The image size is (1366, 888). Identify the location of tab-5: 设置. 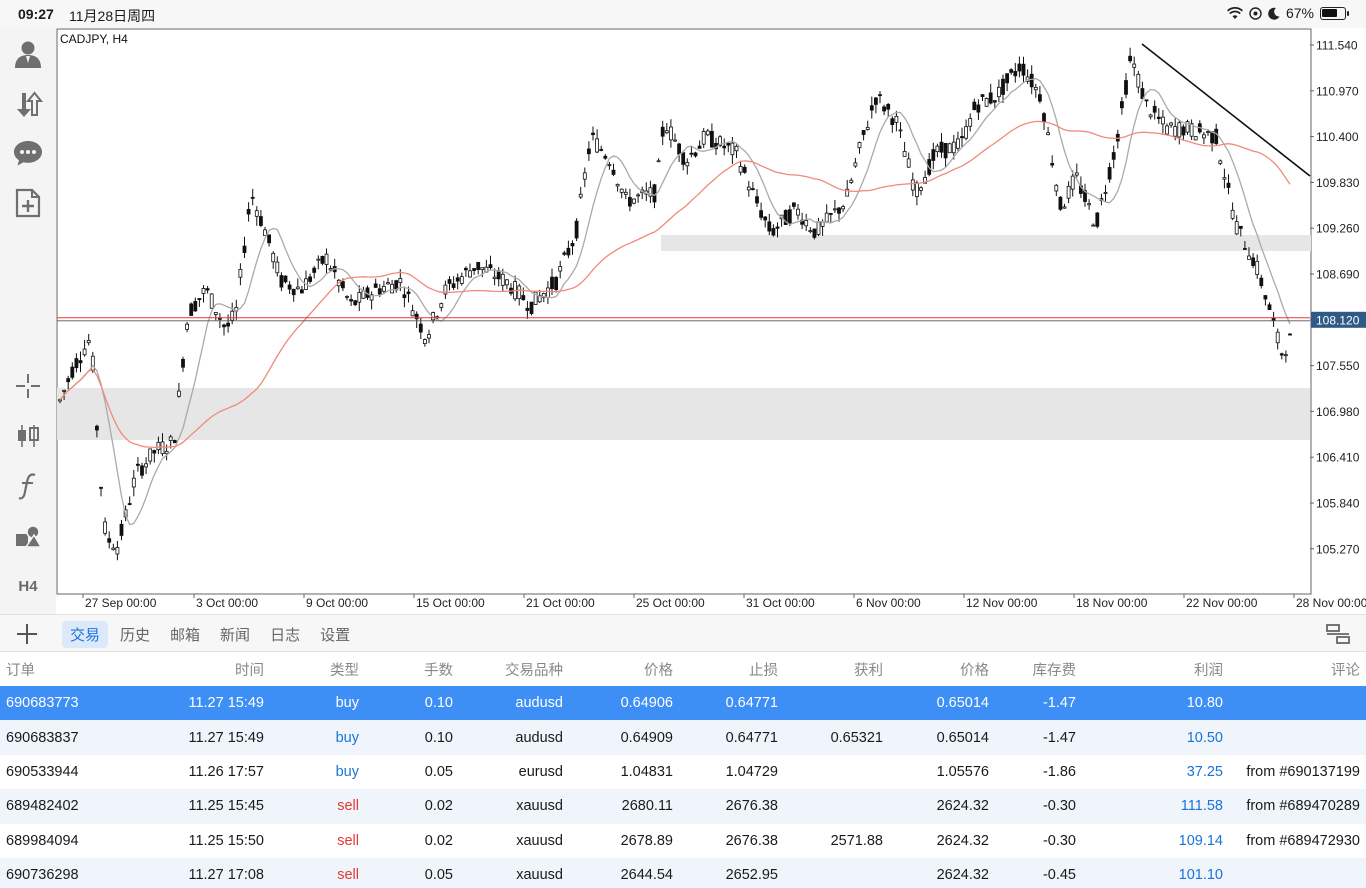
(335, 634).